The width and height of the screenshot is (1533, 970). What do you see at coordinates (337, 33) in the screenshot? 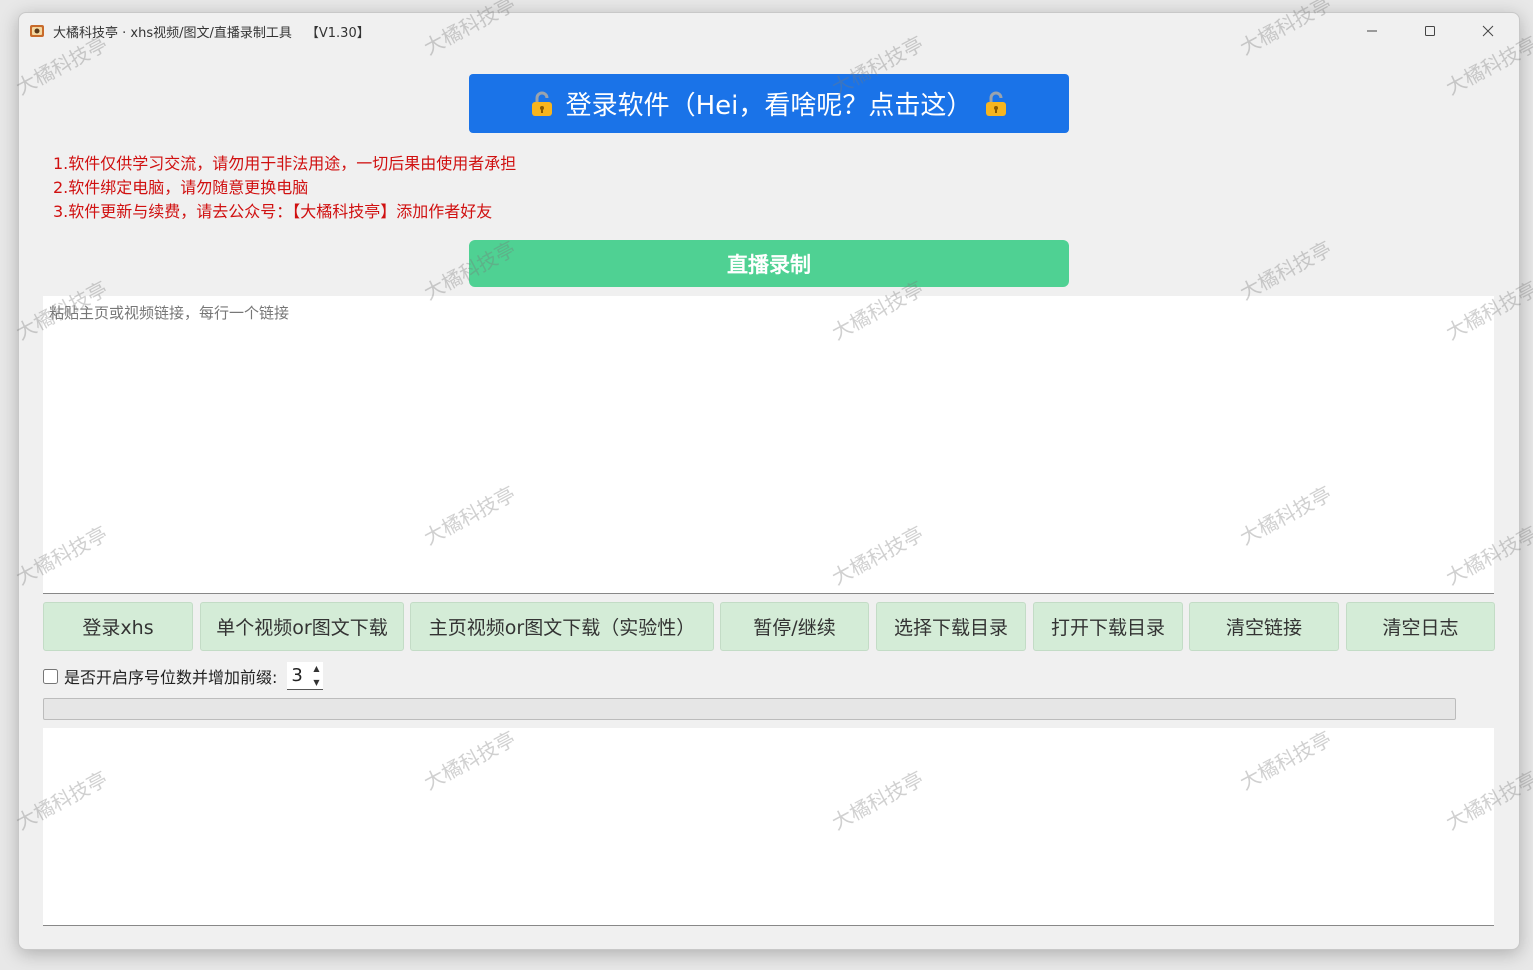
I see `version-label: 【V1.30】` at bounding box center [337, 33].